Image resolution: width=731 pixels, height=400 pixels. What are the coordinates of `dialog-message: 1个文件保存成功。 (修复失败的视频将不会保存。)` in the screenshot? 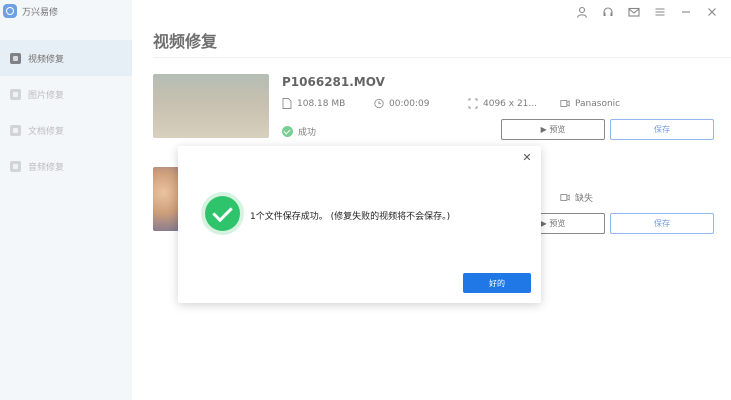 It's located at (350, 217).